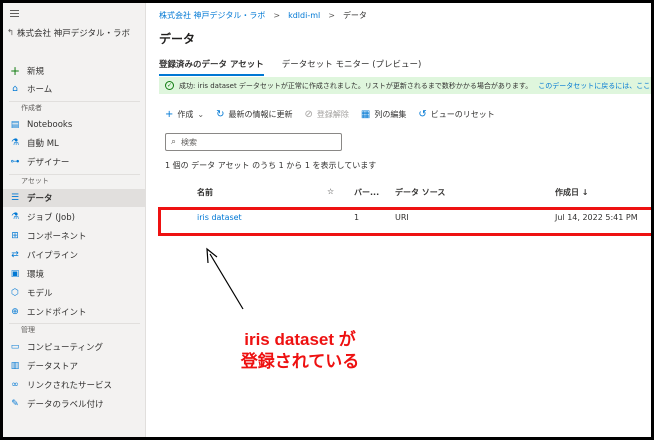  What do you see at coordinates (300, 361) in the screenshot?
I see `caption-line-2: 登録されている` at bounding box center [300, 361].